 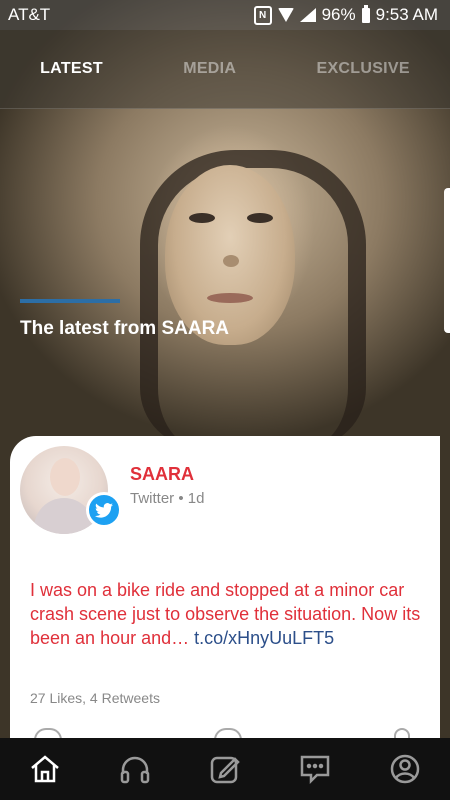 I want to click on compose-icon, so click(x=225, y=769).